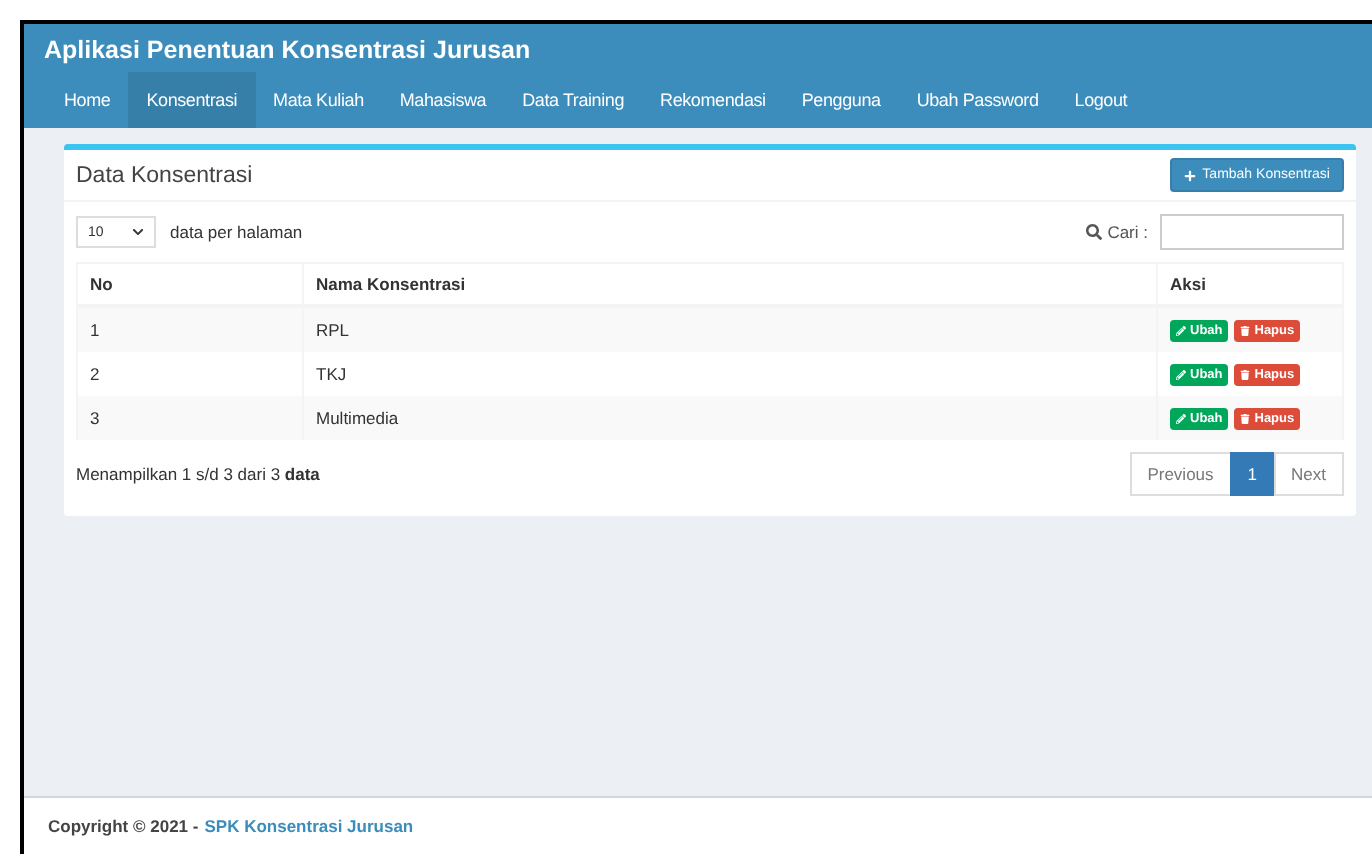 This screenshot has height=854, width=1372. I want to click on table-info: Menampilkan 1 s/d 3 dari 3 data, so click(198, 474).